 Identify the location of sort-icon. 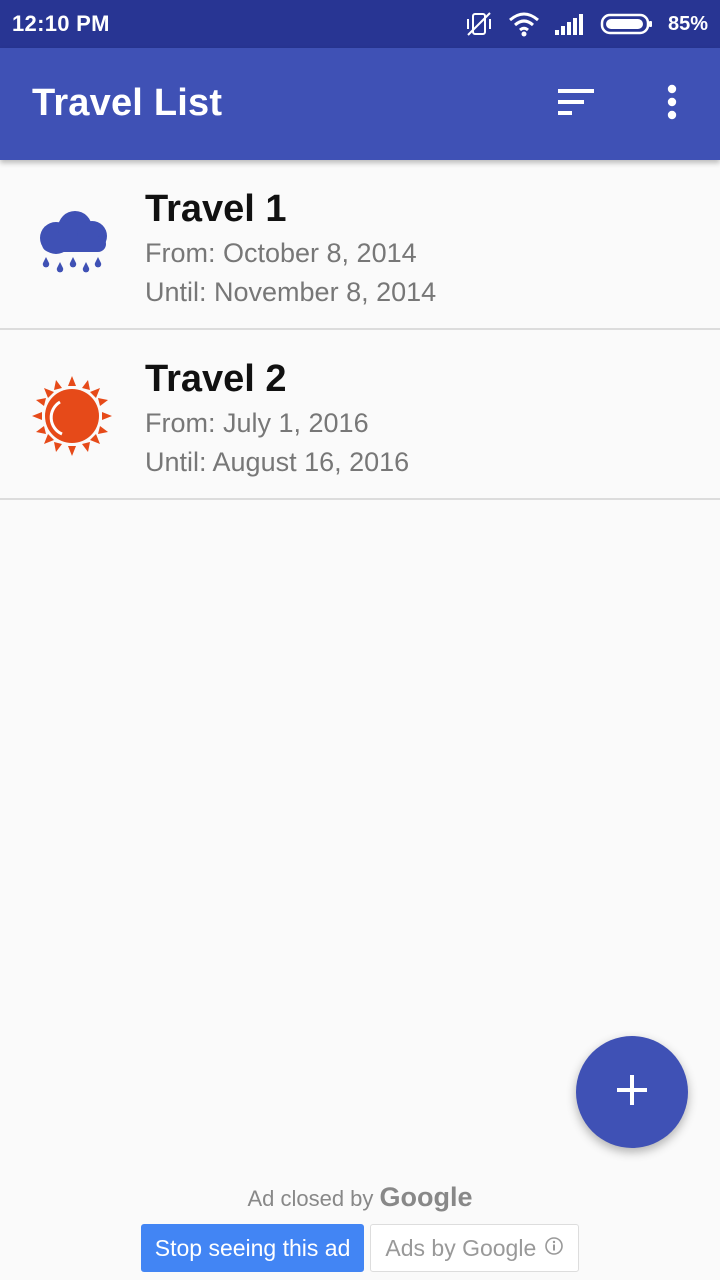
(576, 104).